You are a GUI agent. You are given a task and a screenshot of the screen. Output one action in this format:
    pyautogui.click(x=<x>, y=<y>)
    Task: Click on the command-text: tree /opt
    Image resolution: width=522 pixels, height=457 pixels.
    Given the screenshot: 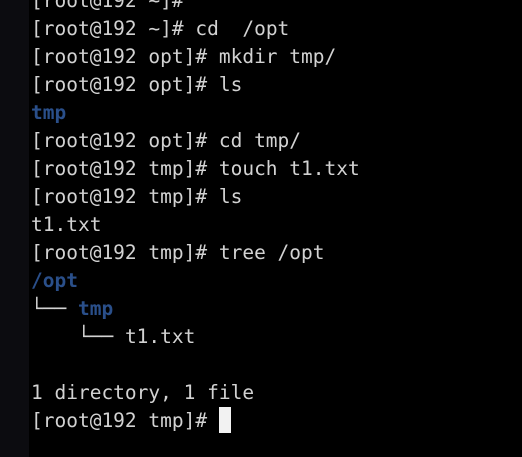 What is the action you would take?
    pyautogui.click(x=271, y=252)
    